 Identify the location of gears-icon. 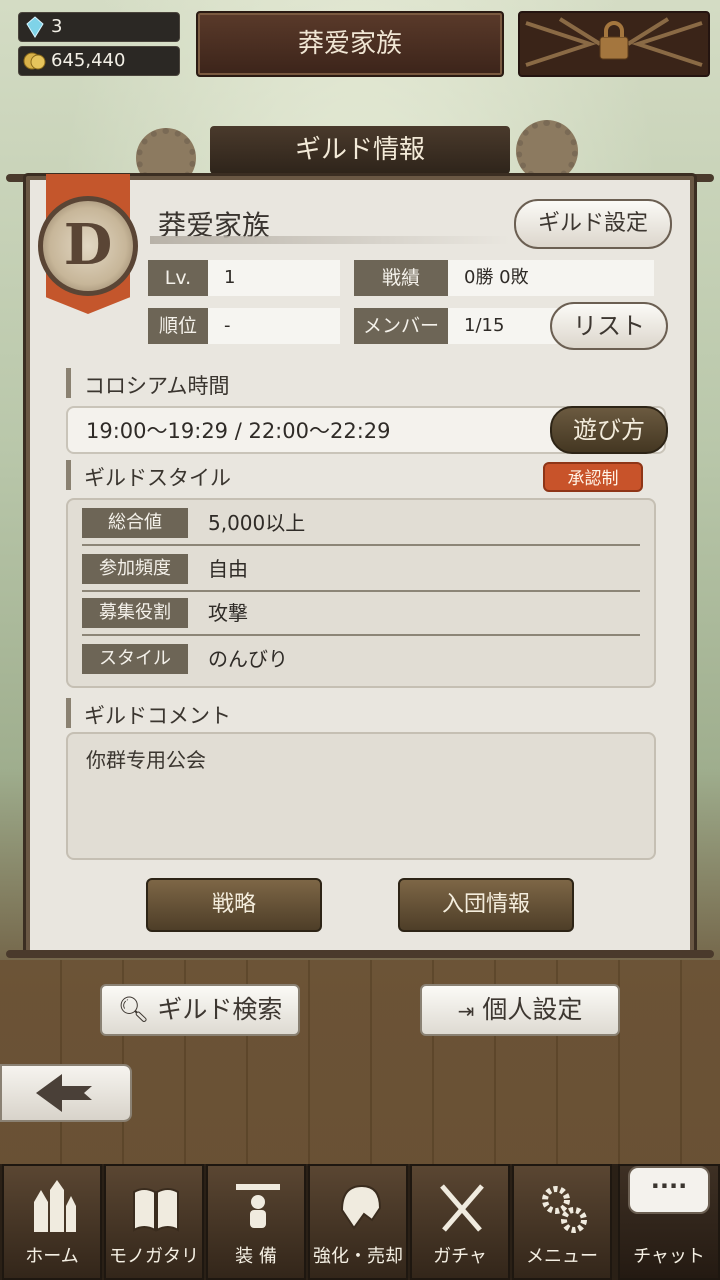
(564, 1209).